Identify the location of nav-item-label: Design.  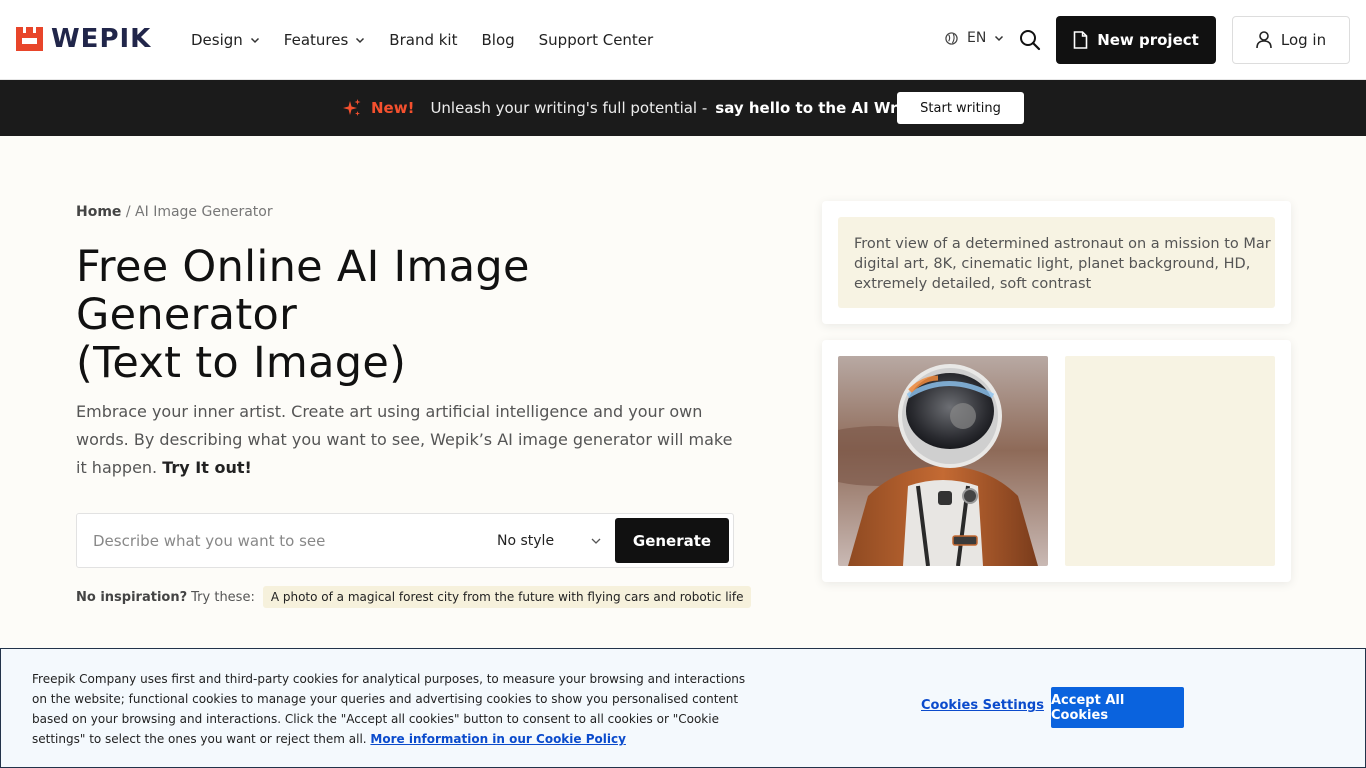
(217, 40).